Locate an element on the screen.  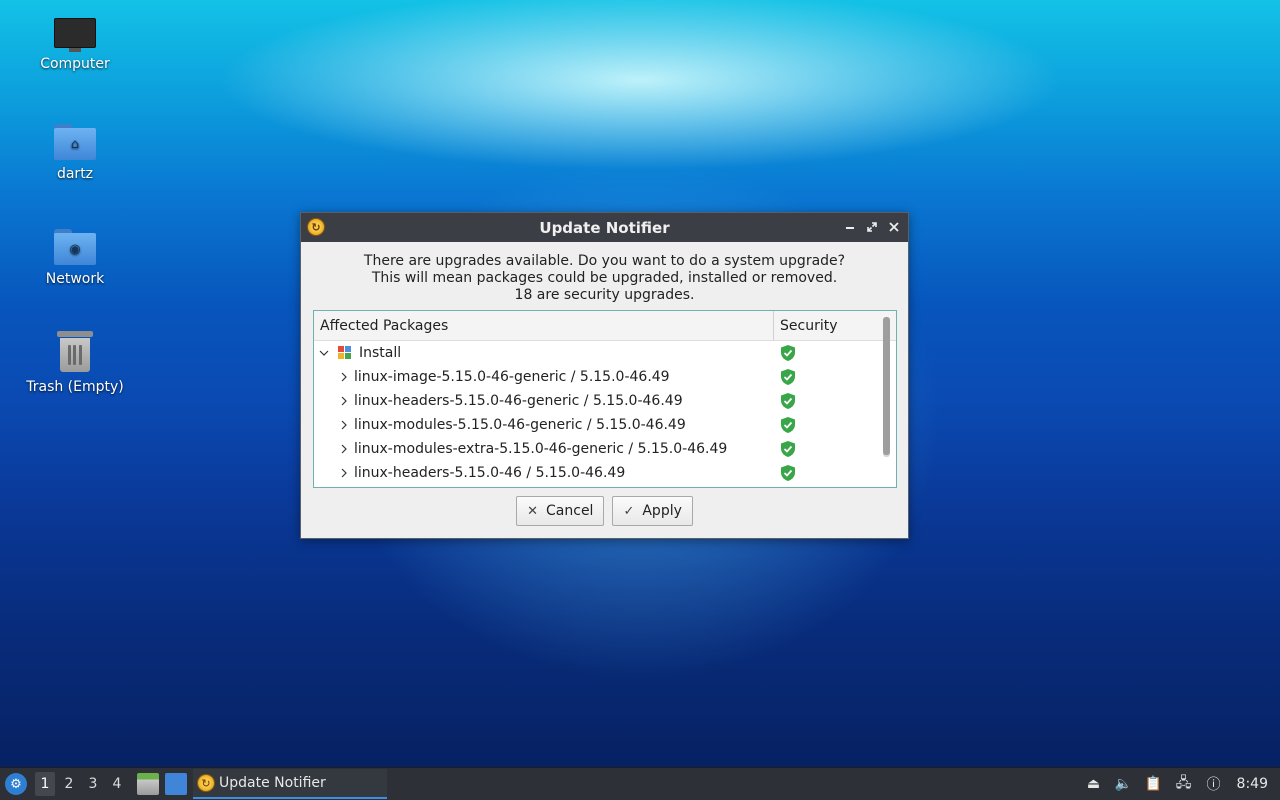
tree-row-install: Install is located at coordinates (605, 353).